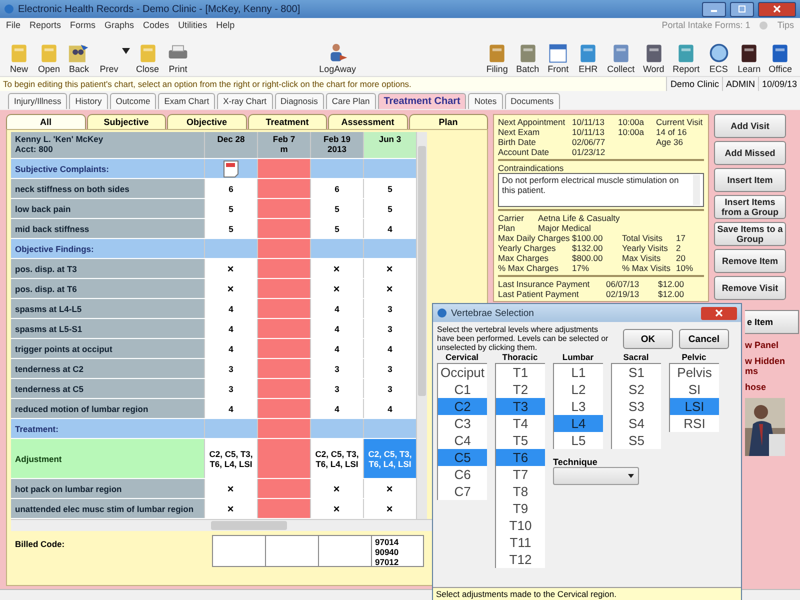  What do you see at coordinates (636, 440) in the screenshot?
I see `vertebra-item: S5` at bounding box center [636, 440].